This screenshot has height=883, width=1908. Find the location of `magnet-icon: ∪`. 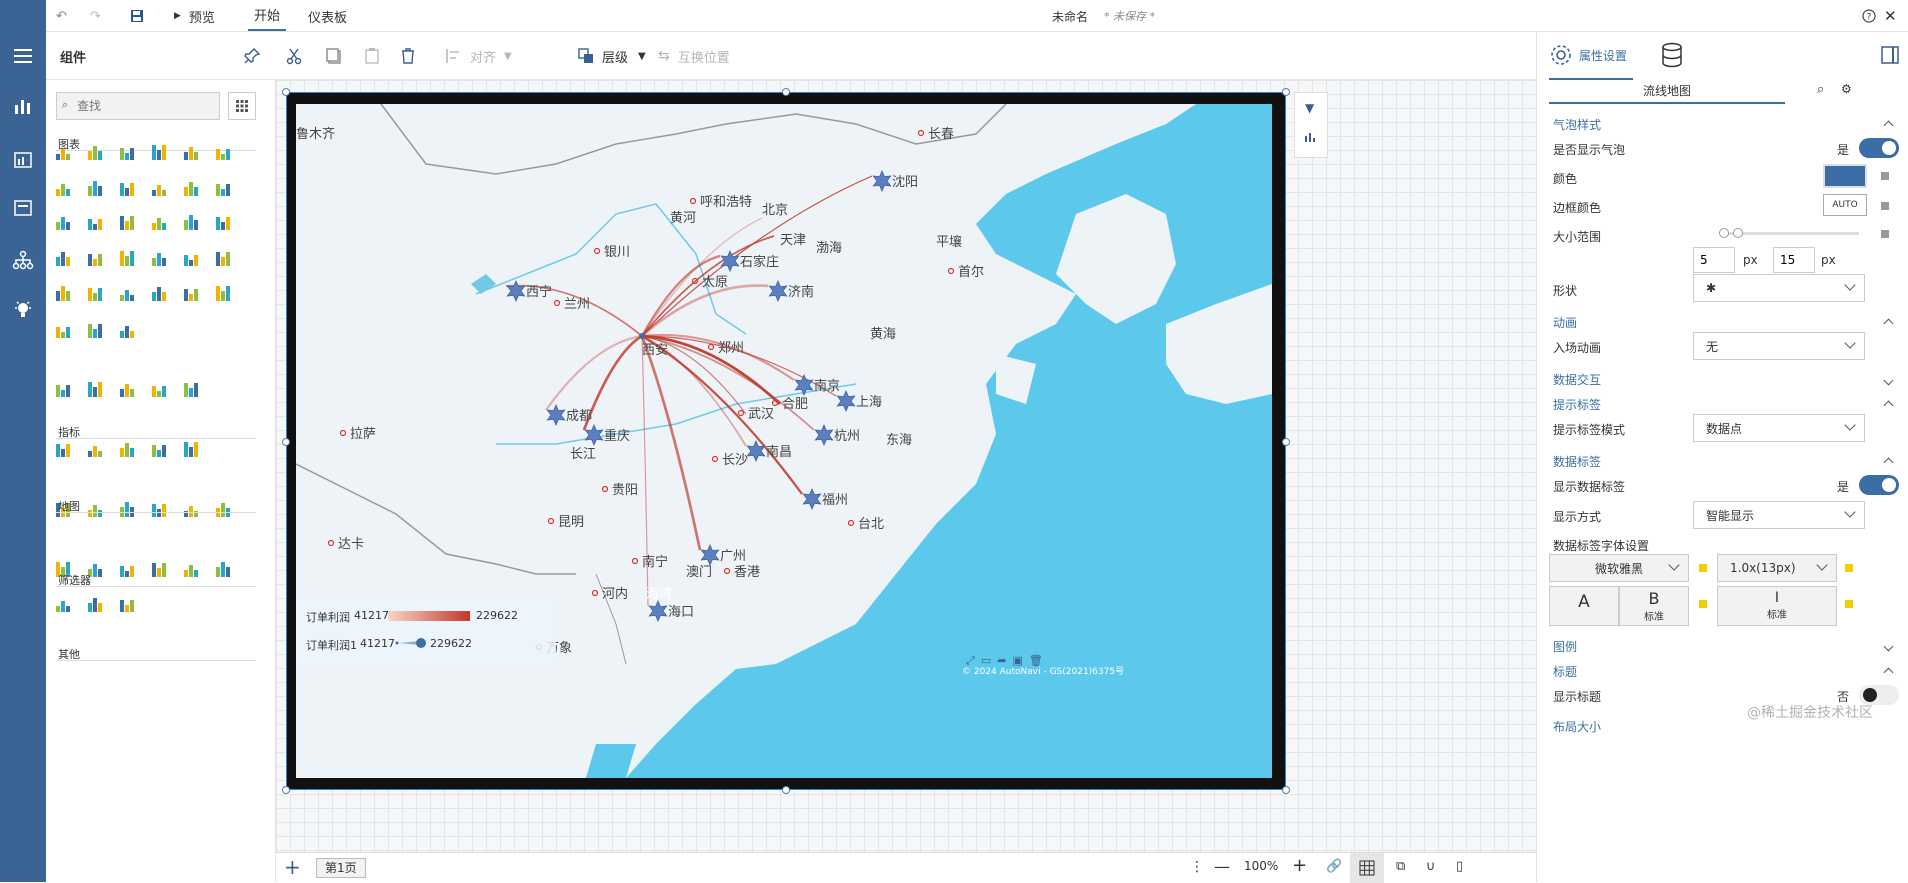

magnet-icon: ∪ is located at coordinates (1431, 866).